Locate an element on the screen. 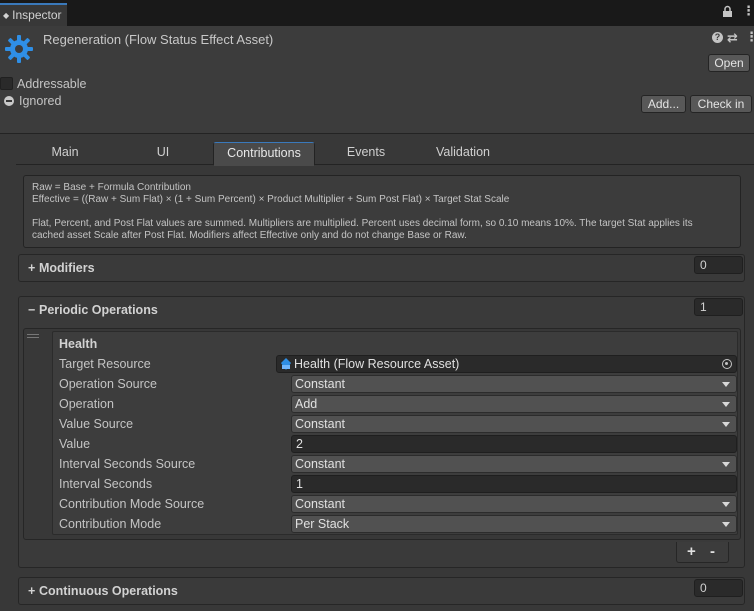  ignored-label: Ignored is located at coordinates (40, 101).